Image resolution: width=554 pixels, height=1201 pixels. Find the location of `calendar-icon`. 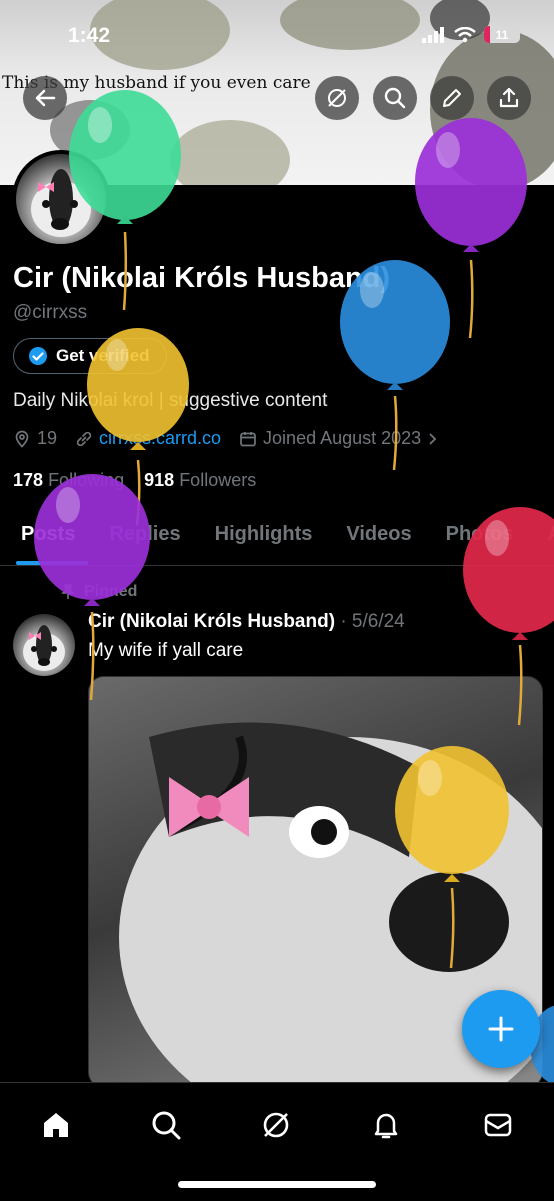

calendar-icon is located at coordinates (248, 438).